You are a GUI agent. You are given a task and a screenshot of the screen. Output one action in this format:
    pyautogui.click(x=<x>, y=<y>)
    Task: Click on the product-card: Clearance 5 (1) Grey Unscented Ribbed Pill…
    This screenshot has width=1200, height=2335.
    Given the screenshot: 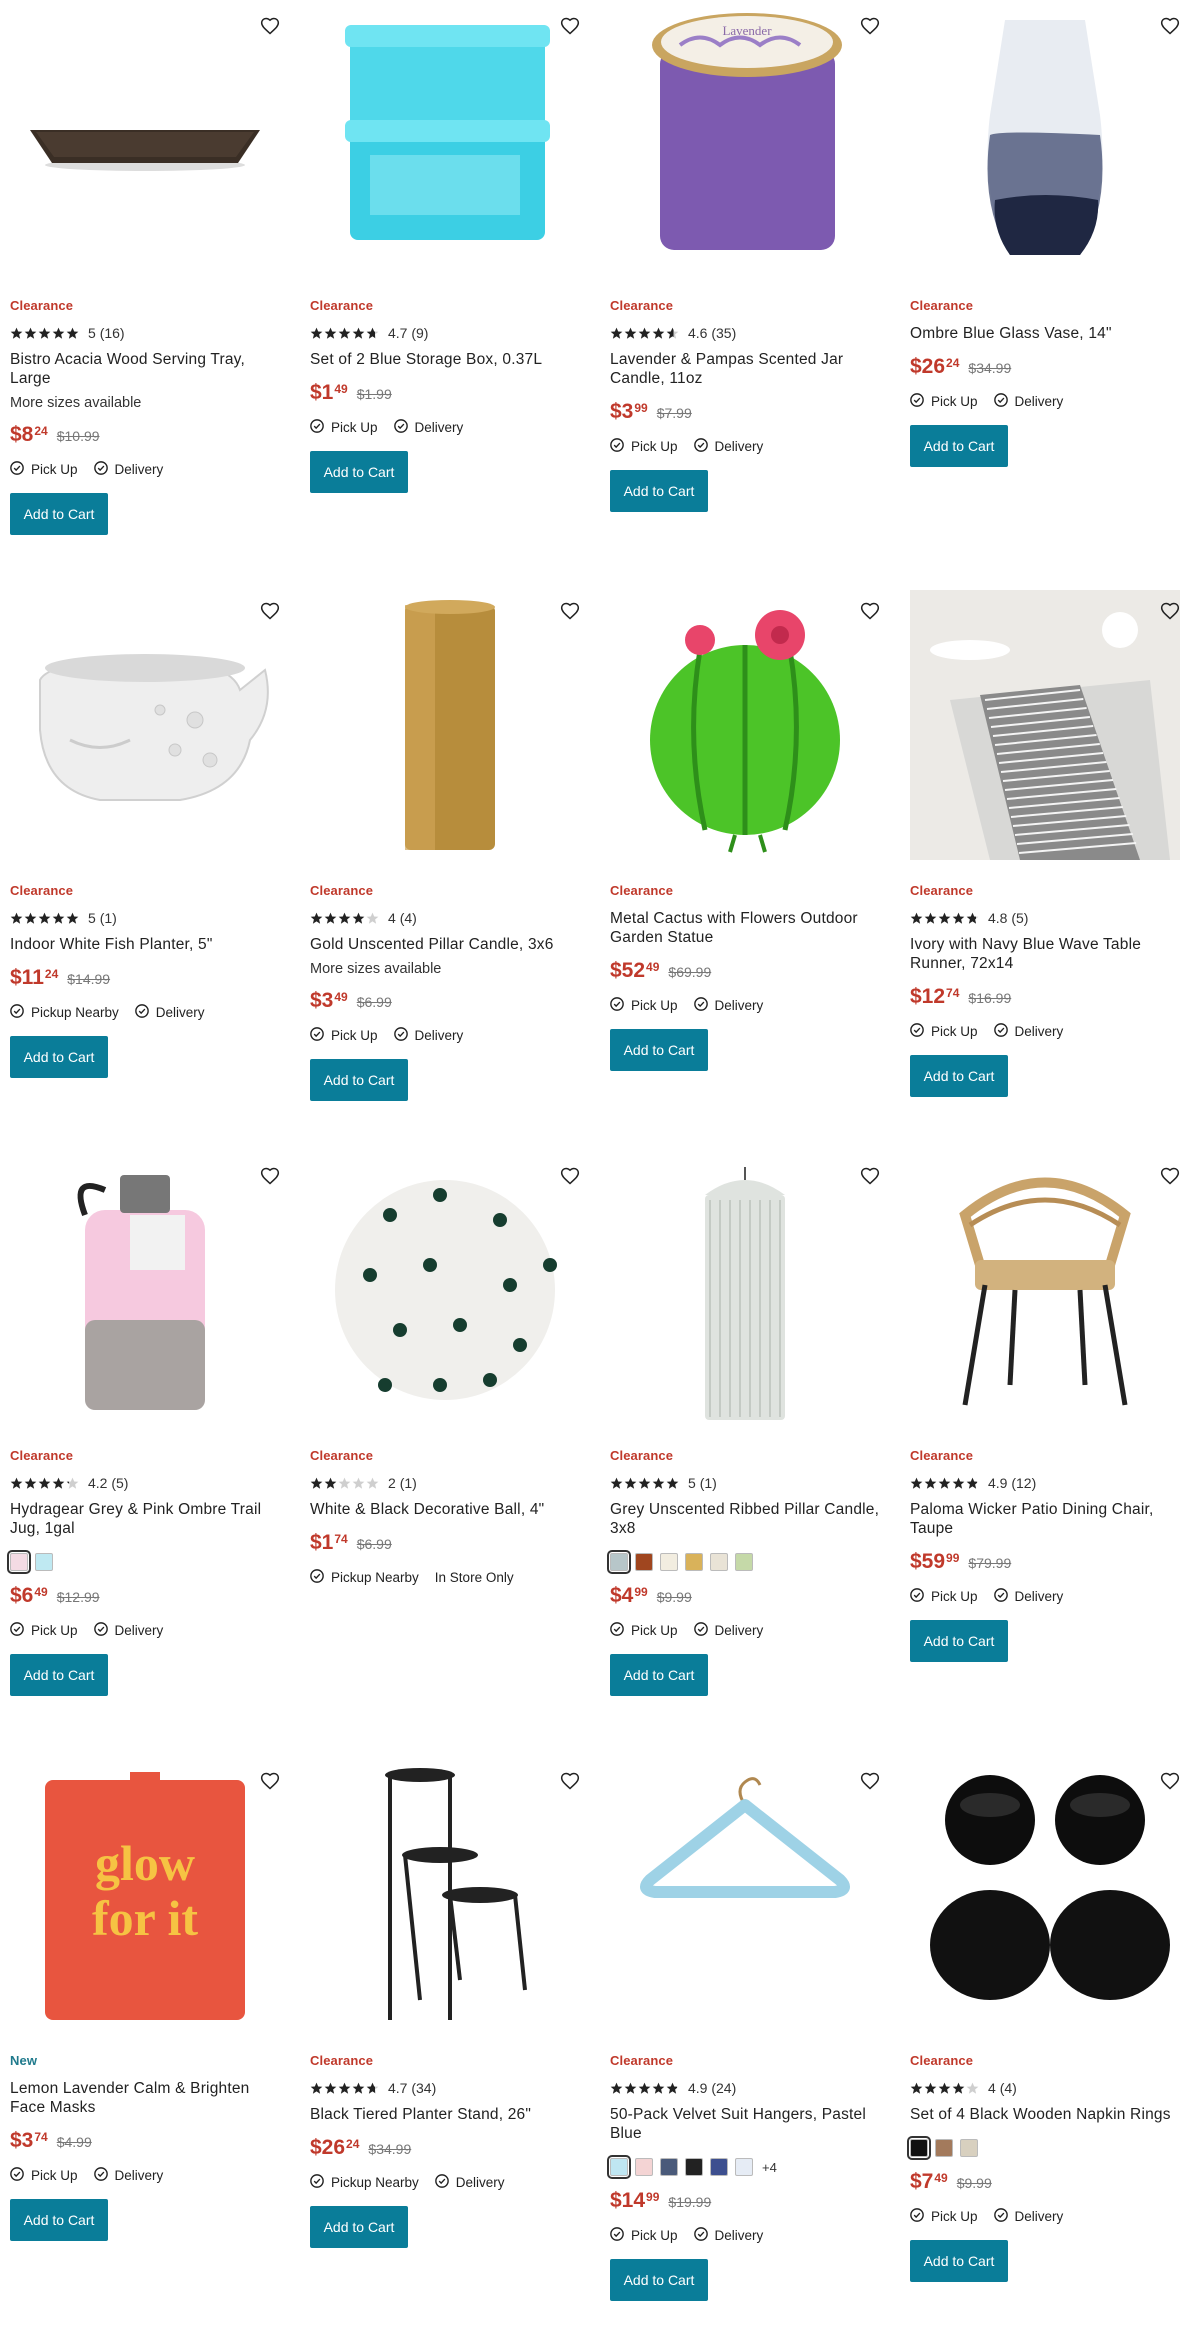 What is the action you would take?
    pyautogui.click(x=745, y=1423)
    